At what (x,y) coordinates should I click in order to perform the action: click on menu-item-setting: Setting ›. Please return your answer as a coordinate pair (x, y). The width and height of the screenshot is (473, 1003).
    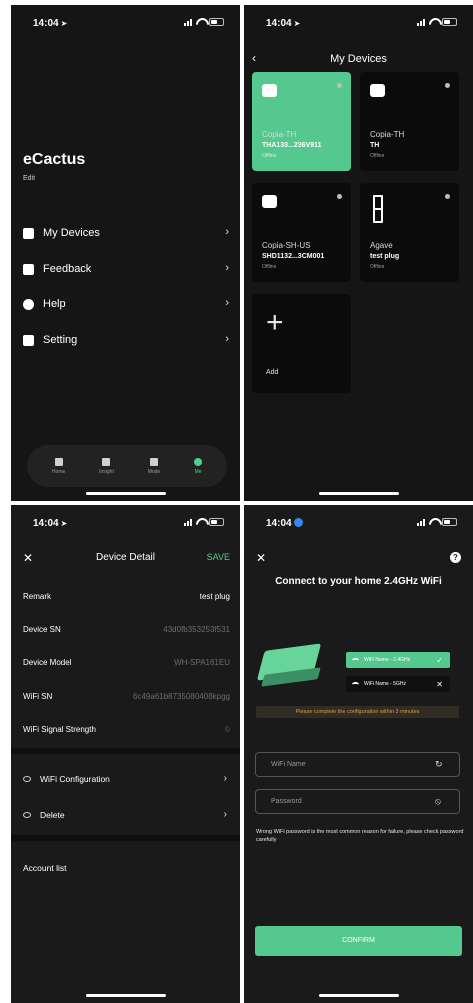
    Looking at the image, I should click on (128, 340).